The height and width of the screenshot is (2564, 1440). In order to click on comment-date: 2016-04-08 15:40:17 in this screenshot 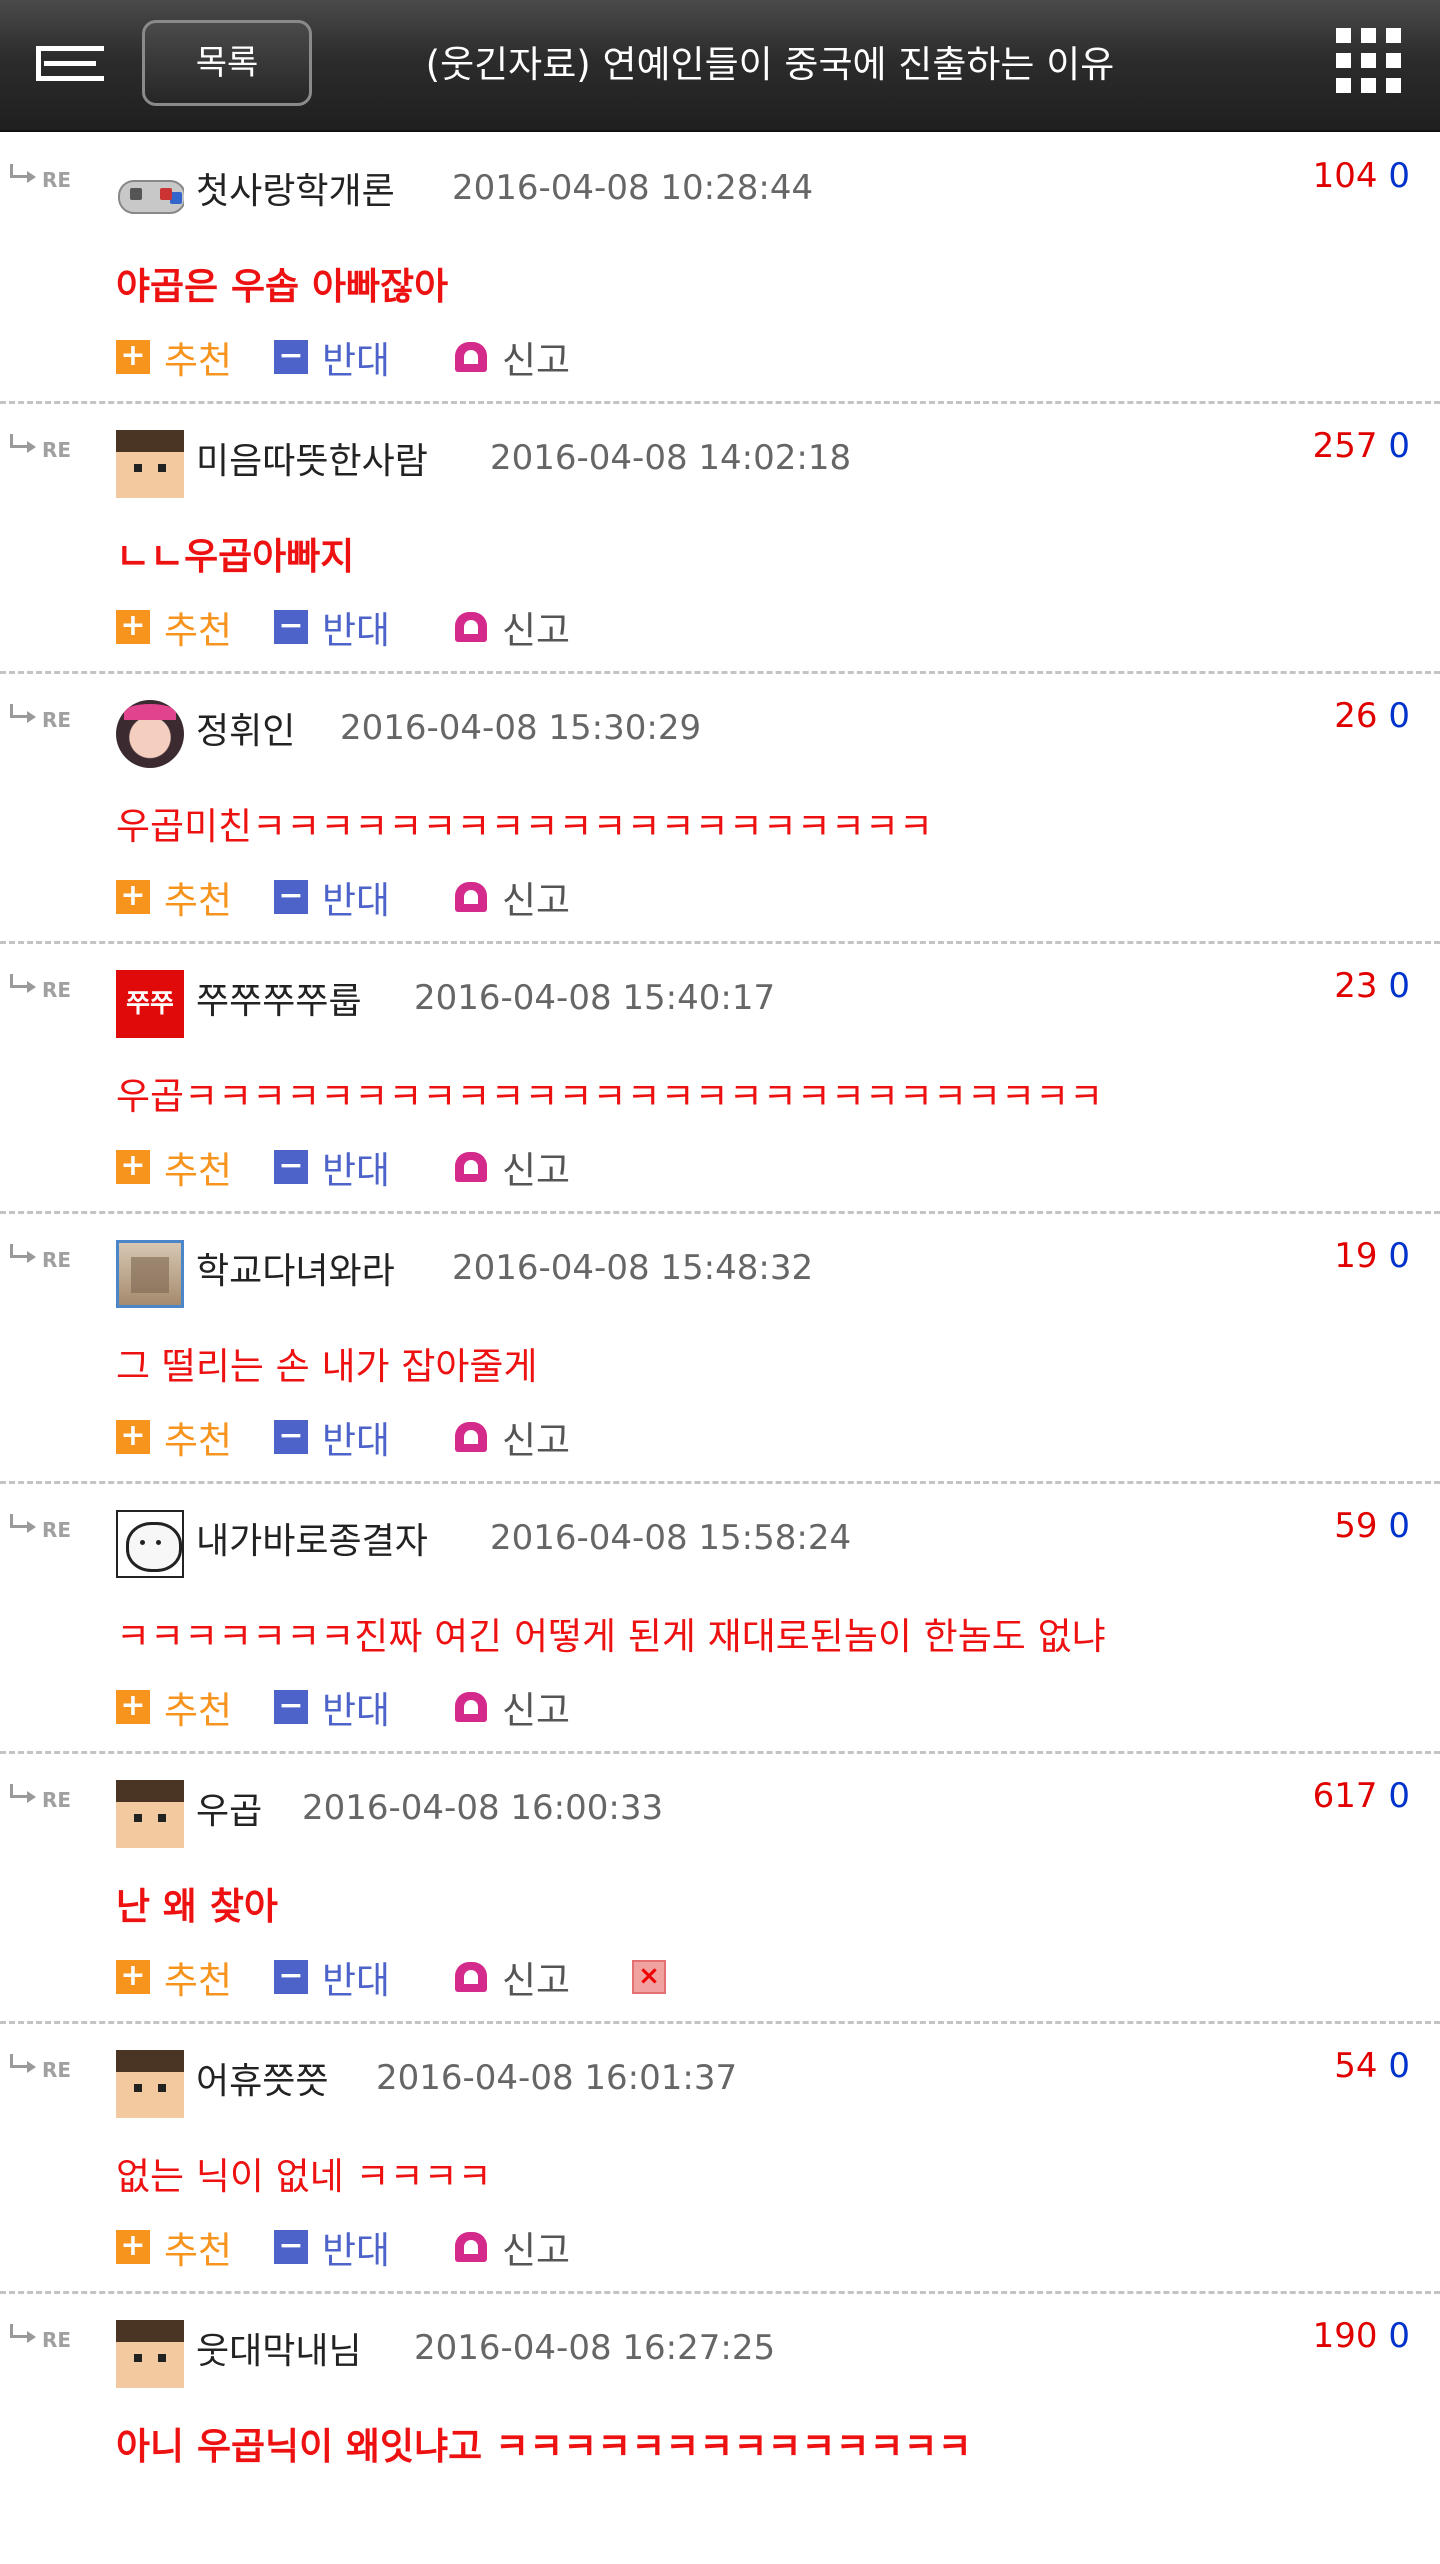, I will do `click(595, 998)`.